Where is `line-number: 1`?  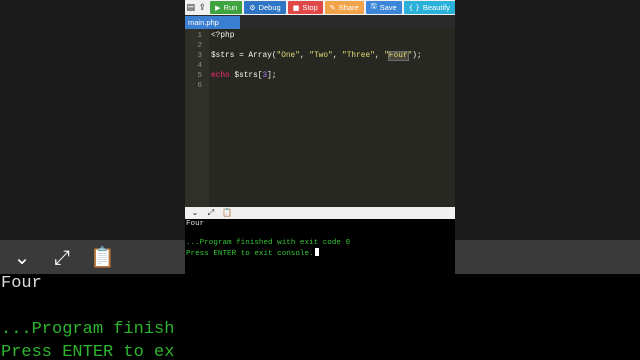 line-number: 1 is located at coordinates (199, 36).